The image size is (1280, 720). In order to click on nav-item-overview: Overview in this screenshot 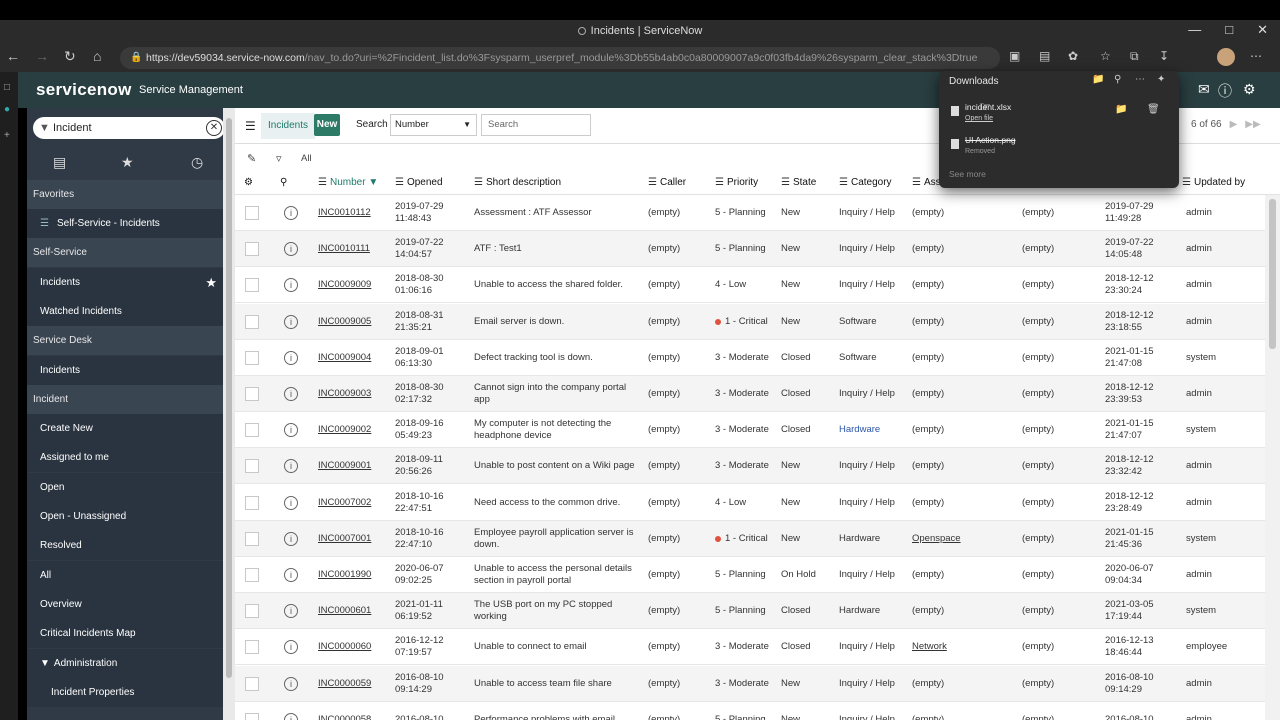, I will do `click(125, 604)`.